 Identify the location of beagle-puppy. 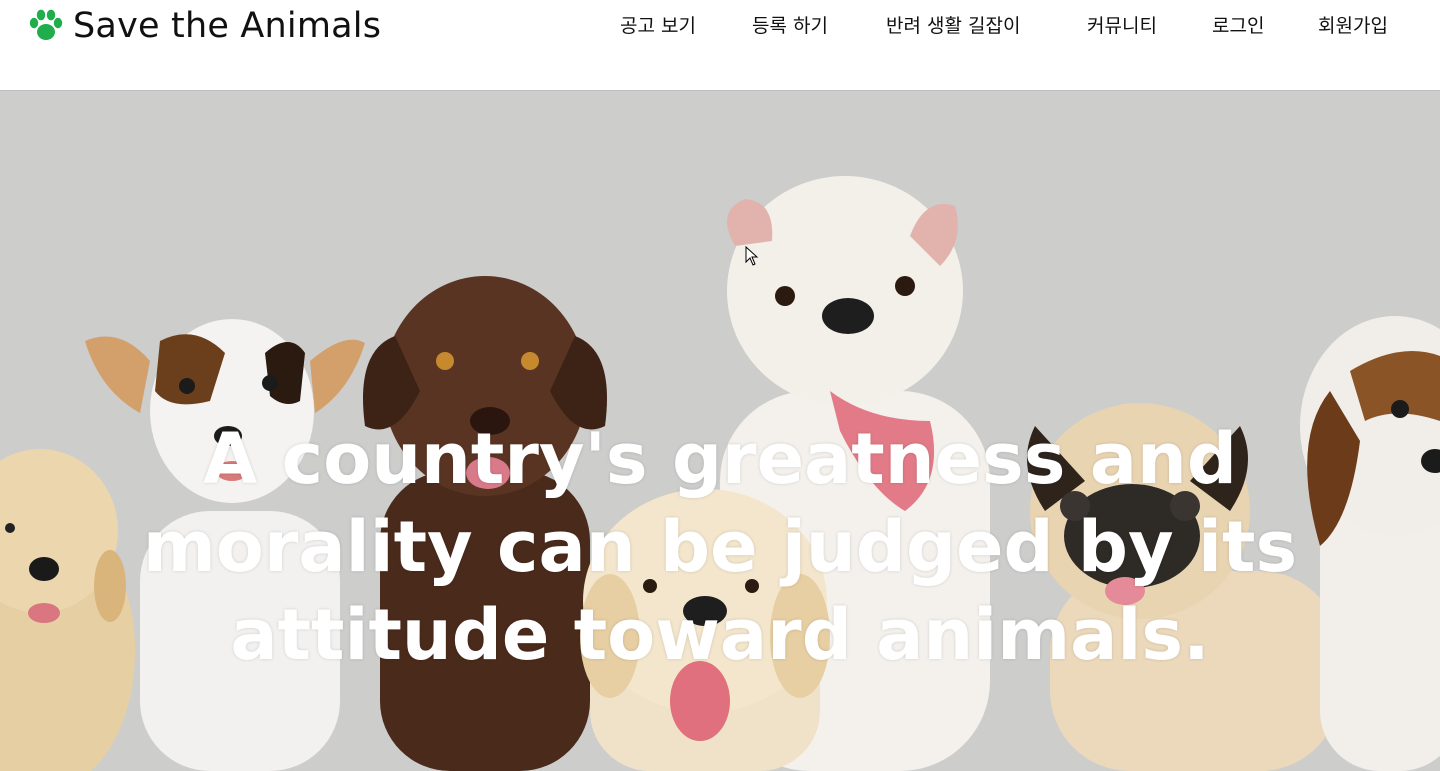
(1370, 543).